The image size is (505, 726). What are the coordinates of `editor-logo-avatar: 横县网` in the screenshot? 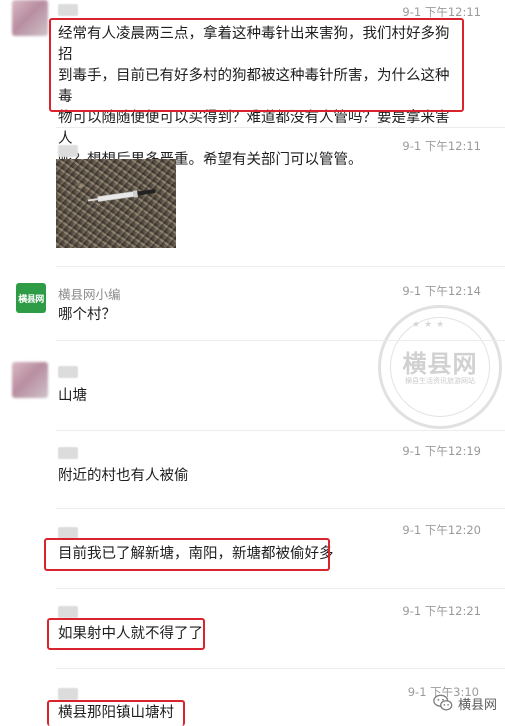 It's located at (31, 298).